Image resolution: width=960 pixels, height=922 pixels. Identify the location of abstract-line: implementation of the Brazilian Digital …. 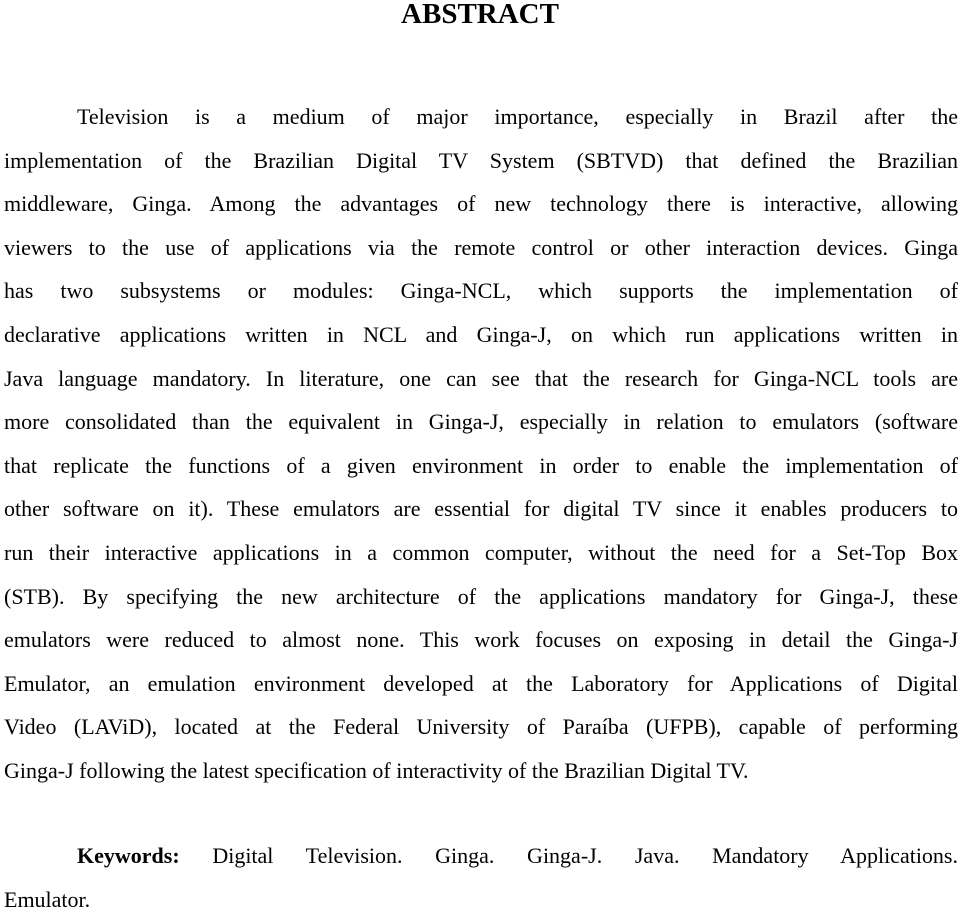
(481, 160).